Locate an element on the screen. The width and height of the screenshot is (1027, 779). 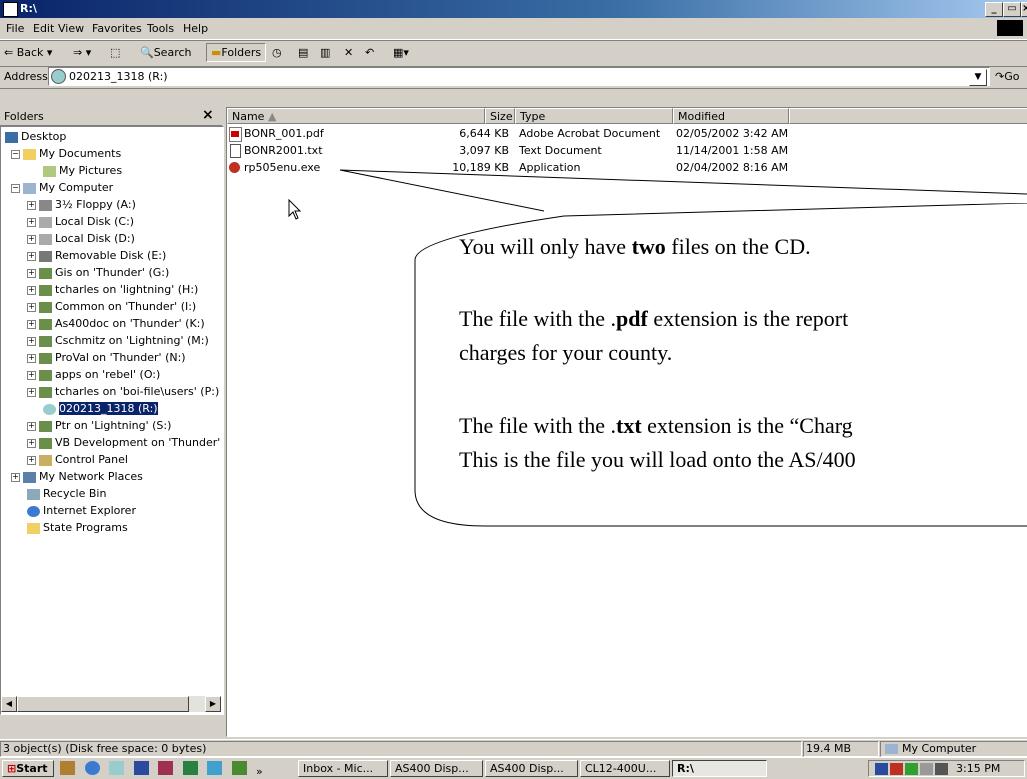
tree-hscrollbar: ◀ ▶ is located at coordinates (111, 704).